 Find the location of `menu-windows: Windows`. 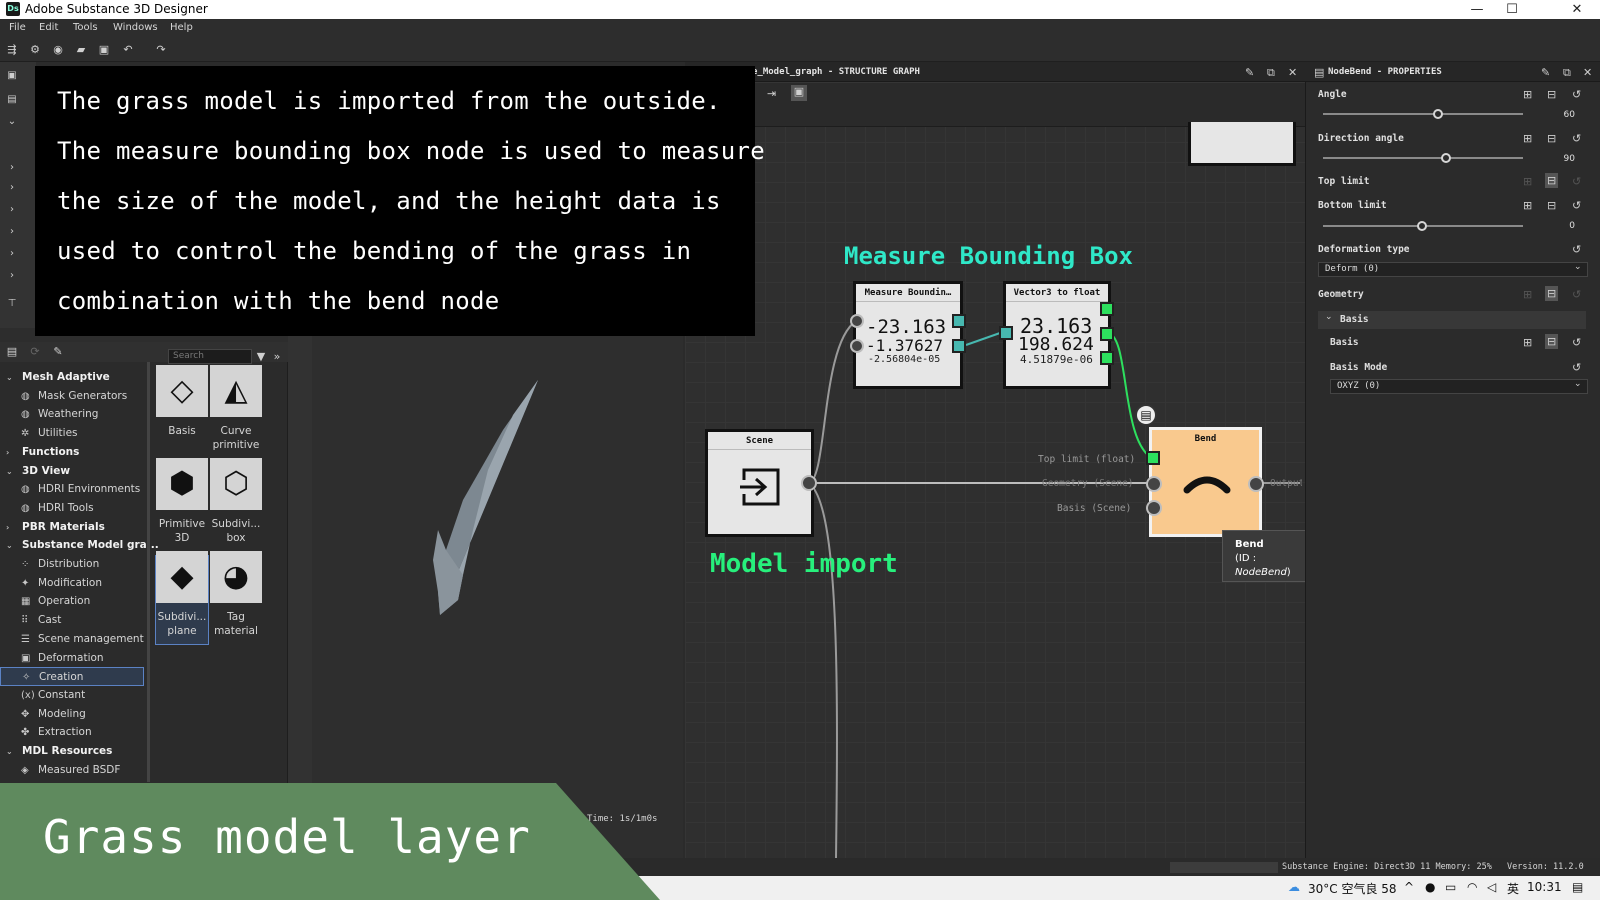

menu-windows: Windows is located at coordinates (135, 27).